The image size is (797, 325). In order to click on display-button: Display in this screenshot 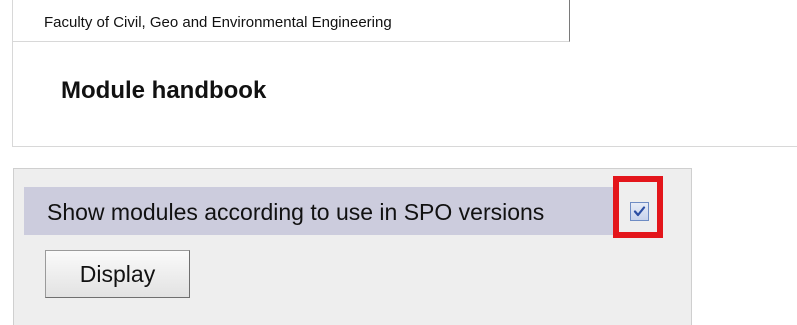, I will do `click(117, 274)`.